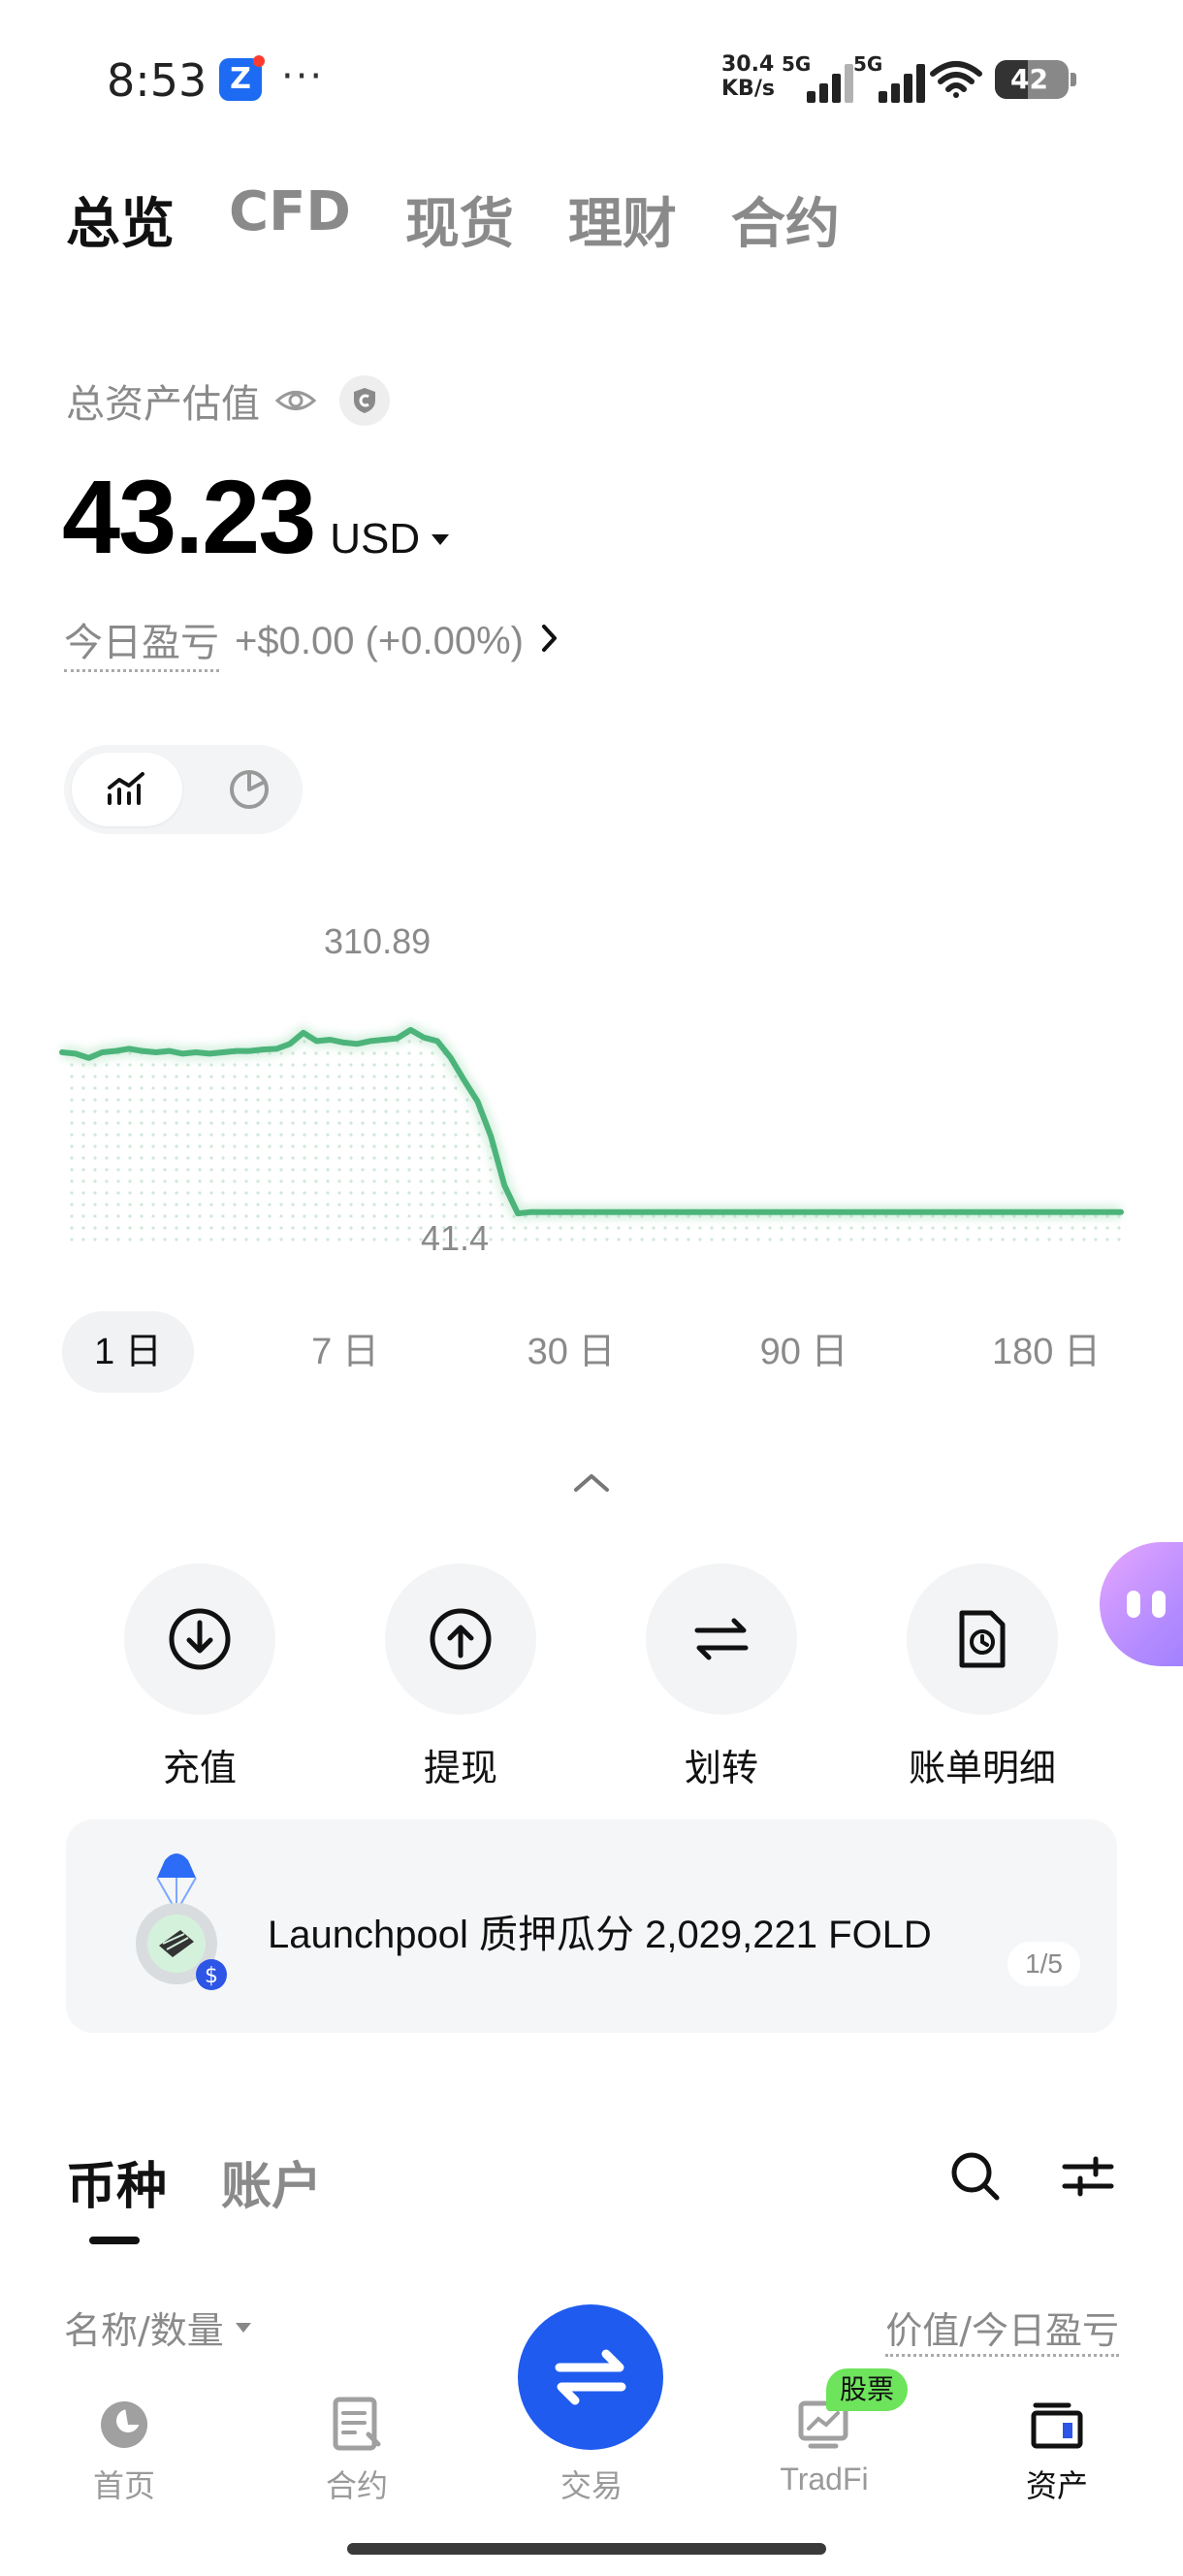  Describe the element at coordinates (982, 1677) in the screenshot. I see `bill-details-button: 账单明细` at that location.